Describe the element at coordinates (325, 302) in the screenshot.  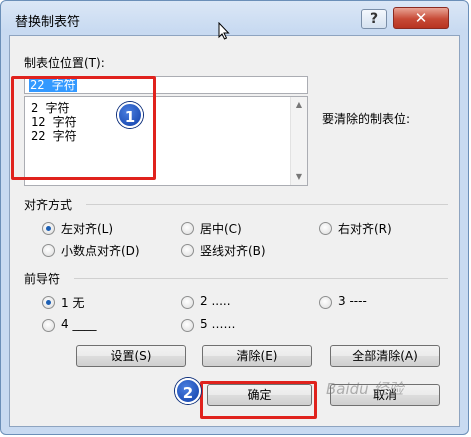
I see `radio-leader-dashes` at that location.